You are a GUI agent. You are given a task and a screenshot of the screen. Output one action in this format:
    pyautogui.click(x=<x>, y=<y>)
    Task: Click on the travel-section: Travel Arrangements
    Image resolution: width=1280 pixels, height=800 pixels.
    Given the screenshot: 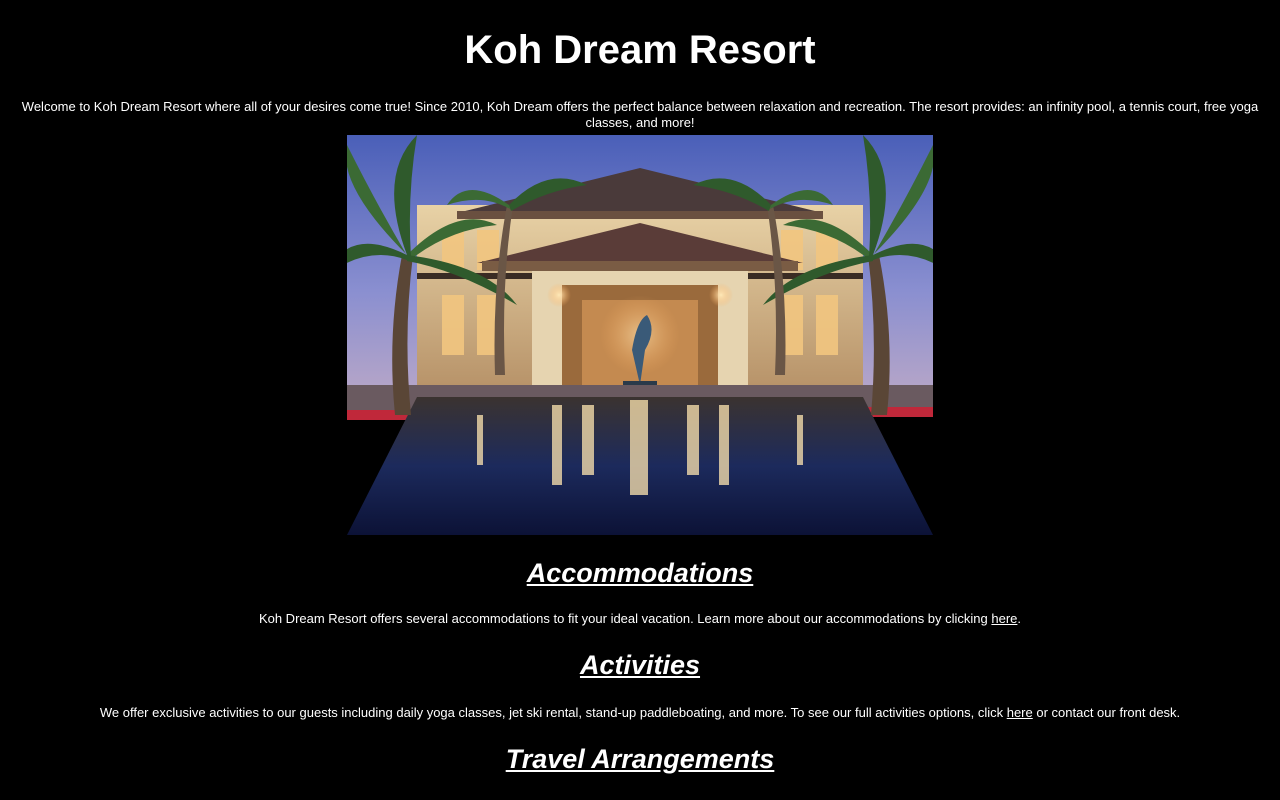 What is the action you would take?
    pyautogui.click(x=640, y=759)
    